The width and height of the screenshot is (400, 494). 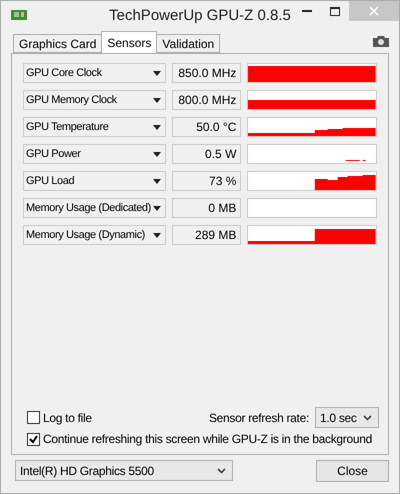 What do you see at coordinates (207, 439) in the screenshot?
I see `checkbox-label: Continue refreshing this screen while GPU-Z is in the background` at bounding box center [207, 439].